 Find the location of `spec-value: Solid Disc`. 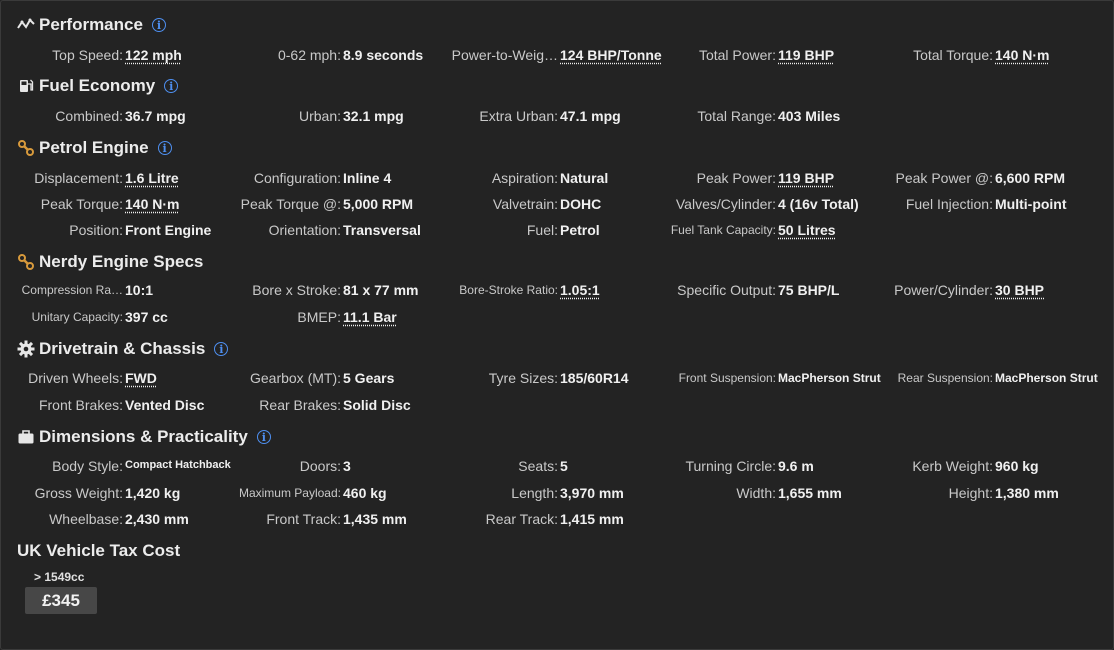

spec-value: Solid Disc is located at coordinates (377, 405).